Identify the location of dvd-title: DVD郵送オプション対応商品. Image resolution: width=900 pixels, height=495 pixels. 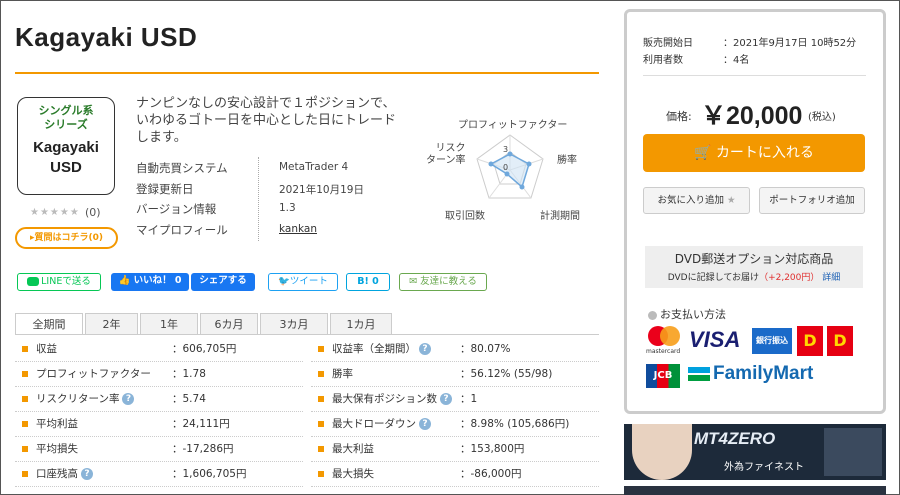
(754, 259).